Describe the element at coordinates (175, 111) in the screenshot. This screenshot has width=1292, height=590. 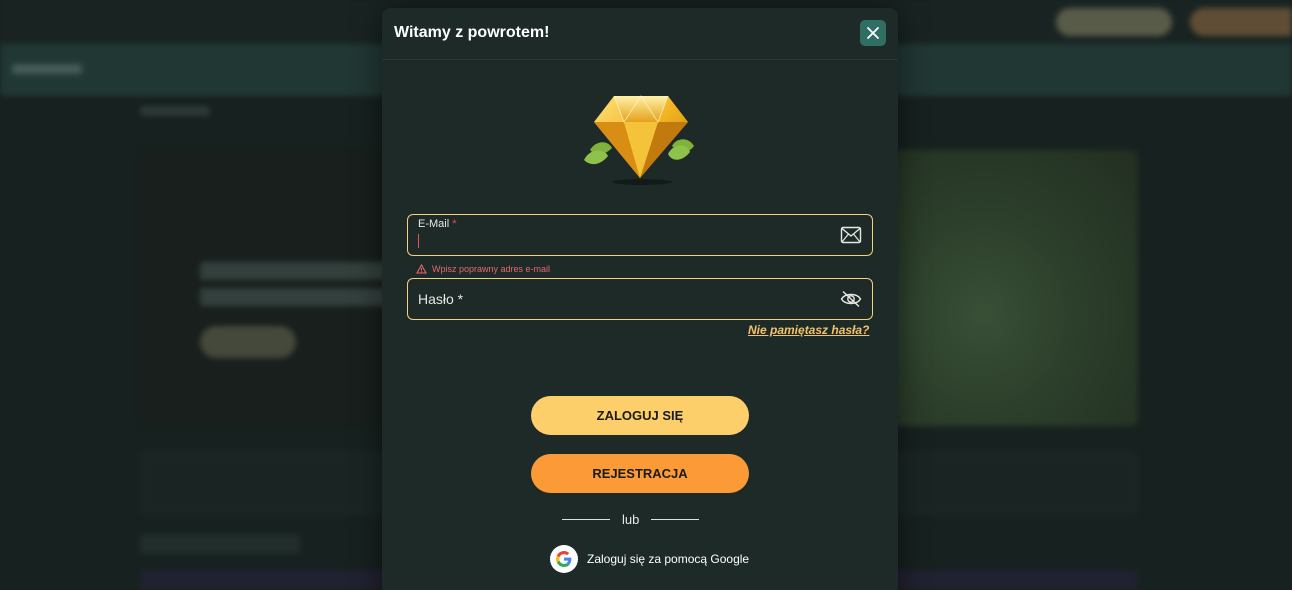
I see `bg-breadcrumb` at that location.